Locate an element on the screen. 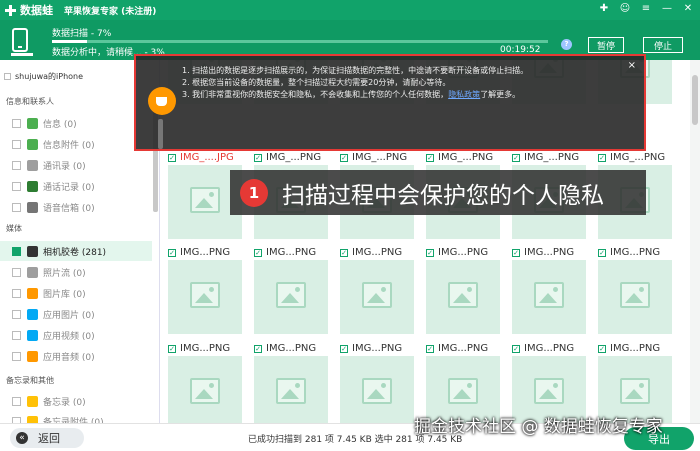 The height and width of the screenshot is (451, 700). sidebar-item-camera-roll: 相机胶卷 (281) is located at coordinates (76, 251).